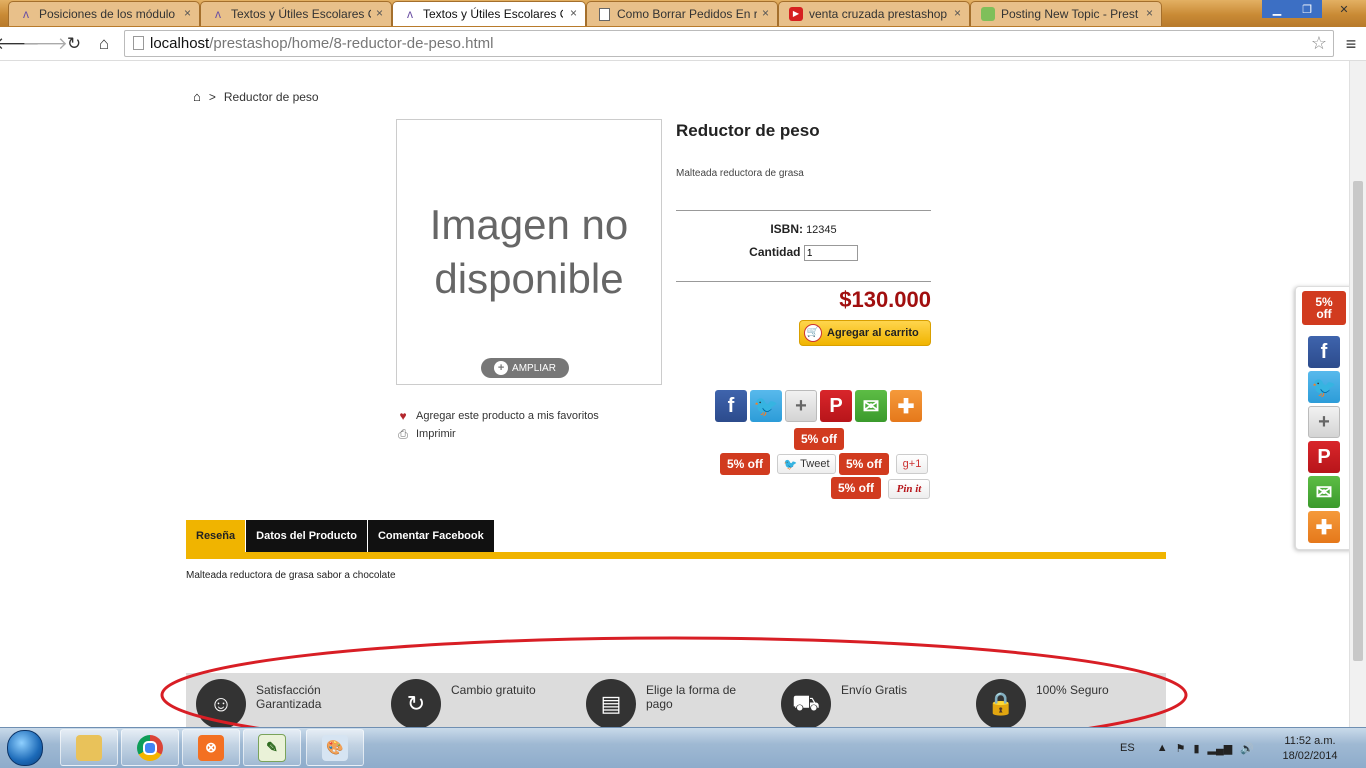  What do you see at coordinates (803, 229) in the screenshot?
I see `isbn-row: ISBN: 12345` at bounding box center [803, 229].